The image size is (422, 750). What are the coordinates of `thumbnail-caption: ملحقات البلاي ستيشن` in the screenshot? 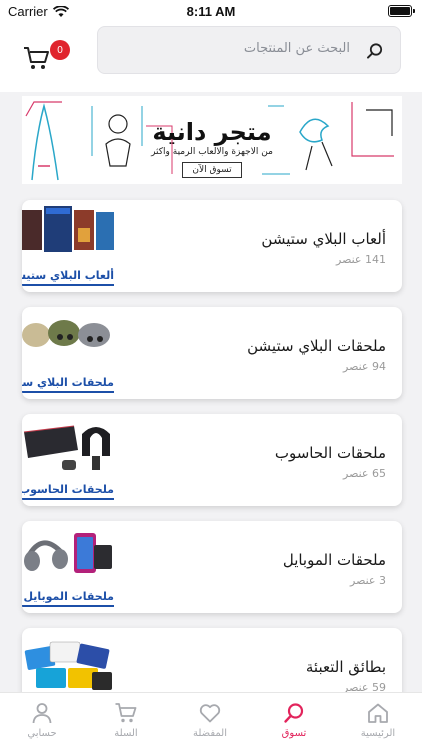 It's located at (68, 382).